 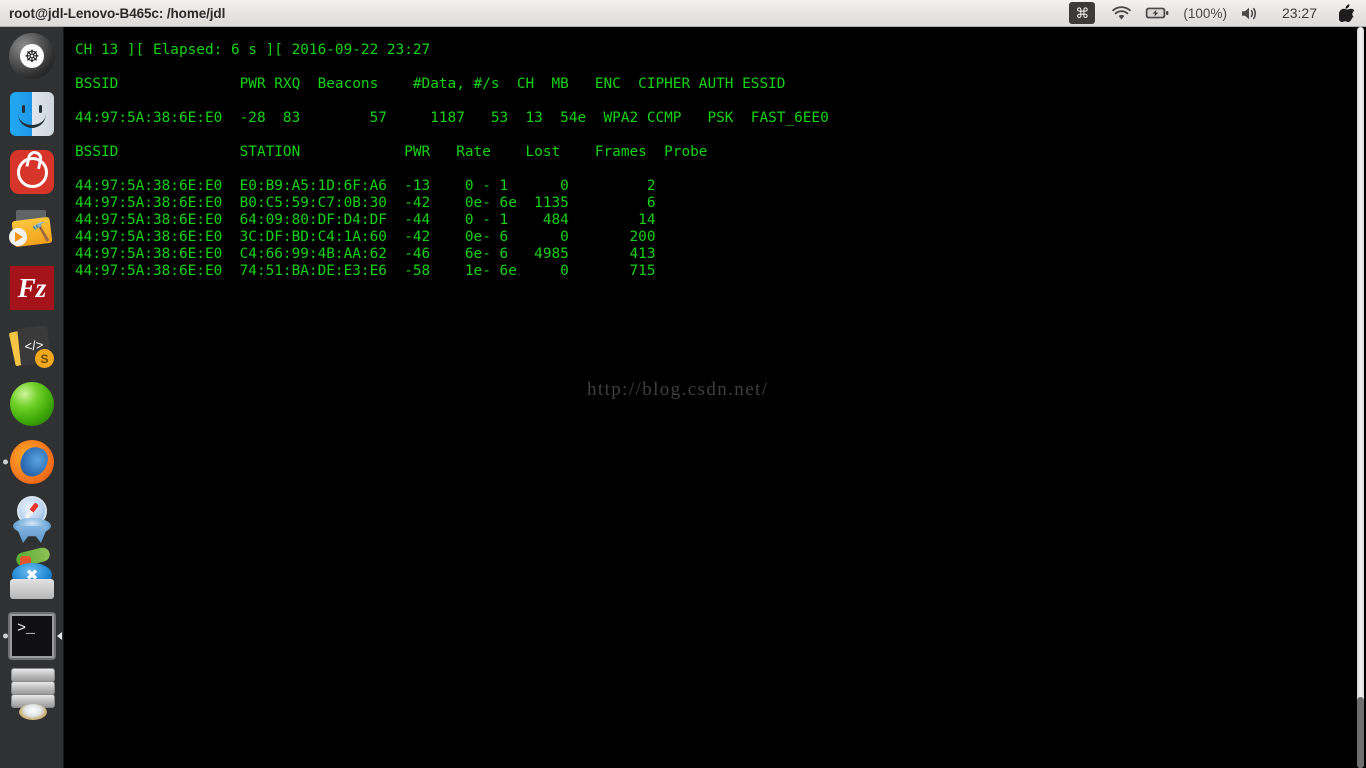 I want to click on firefox-icon, so click(x=32, y=462).